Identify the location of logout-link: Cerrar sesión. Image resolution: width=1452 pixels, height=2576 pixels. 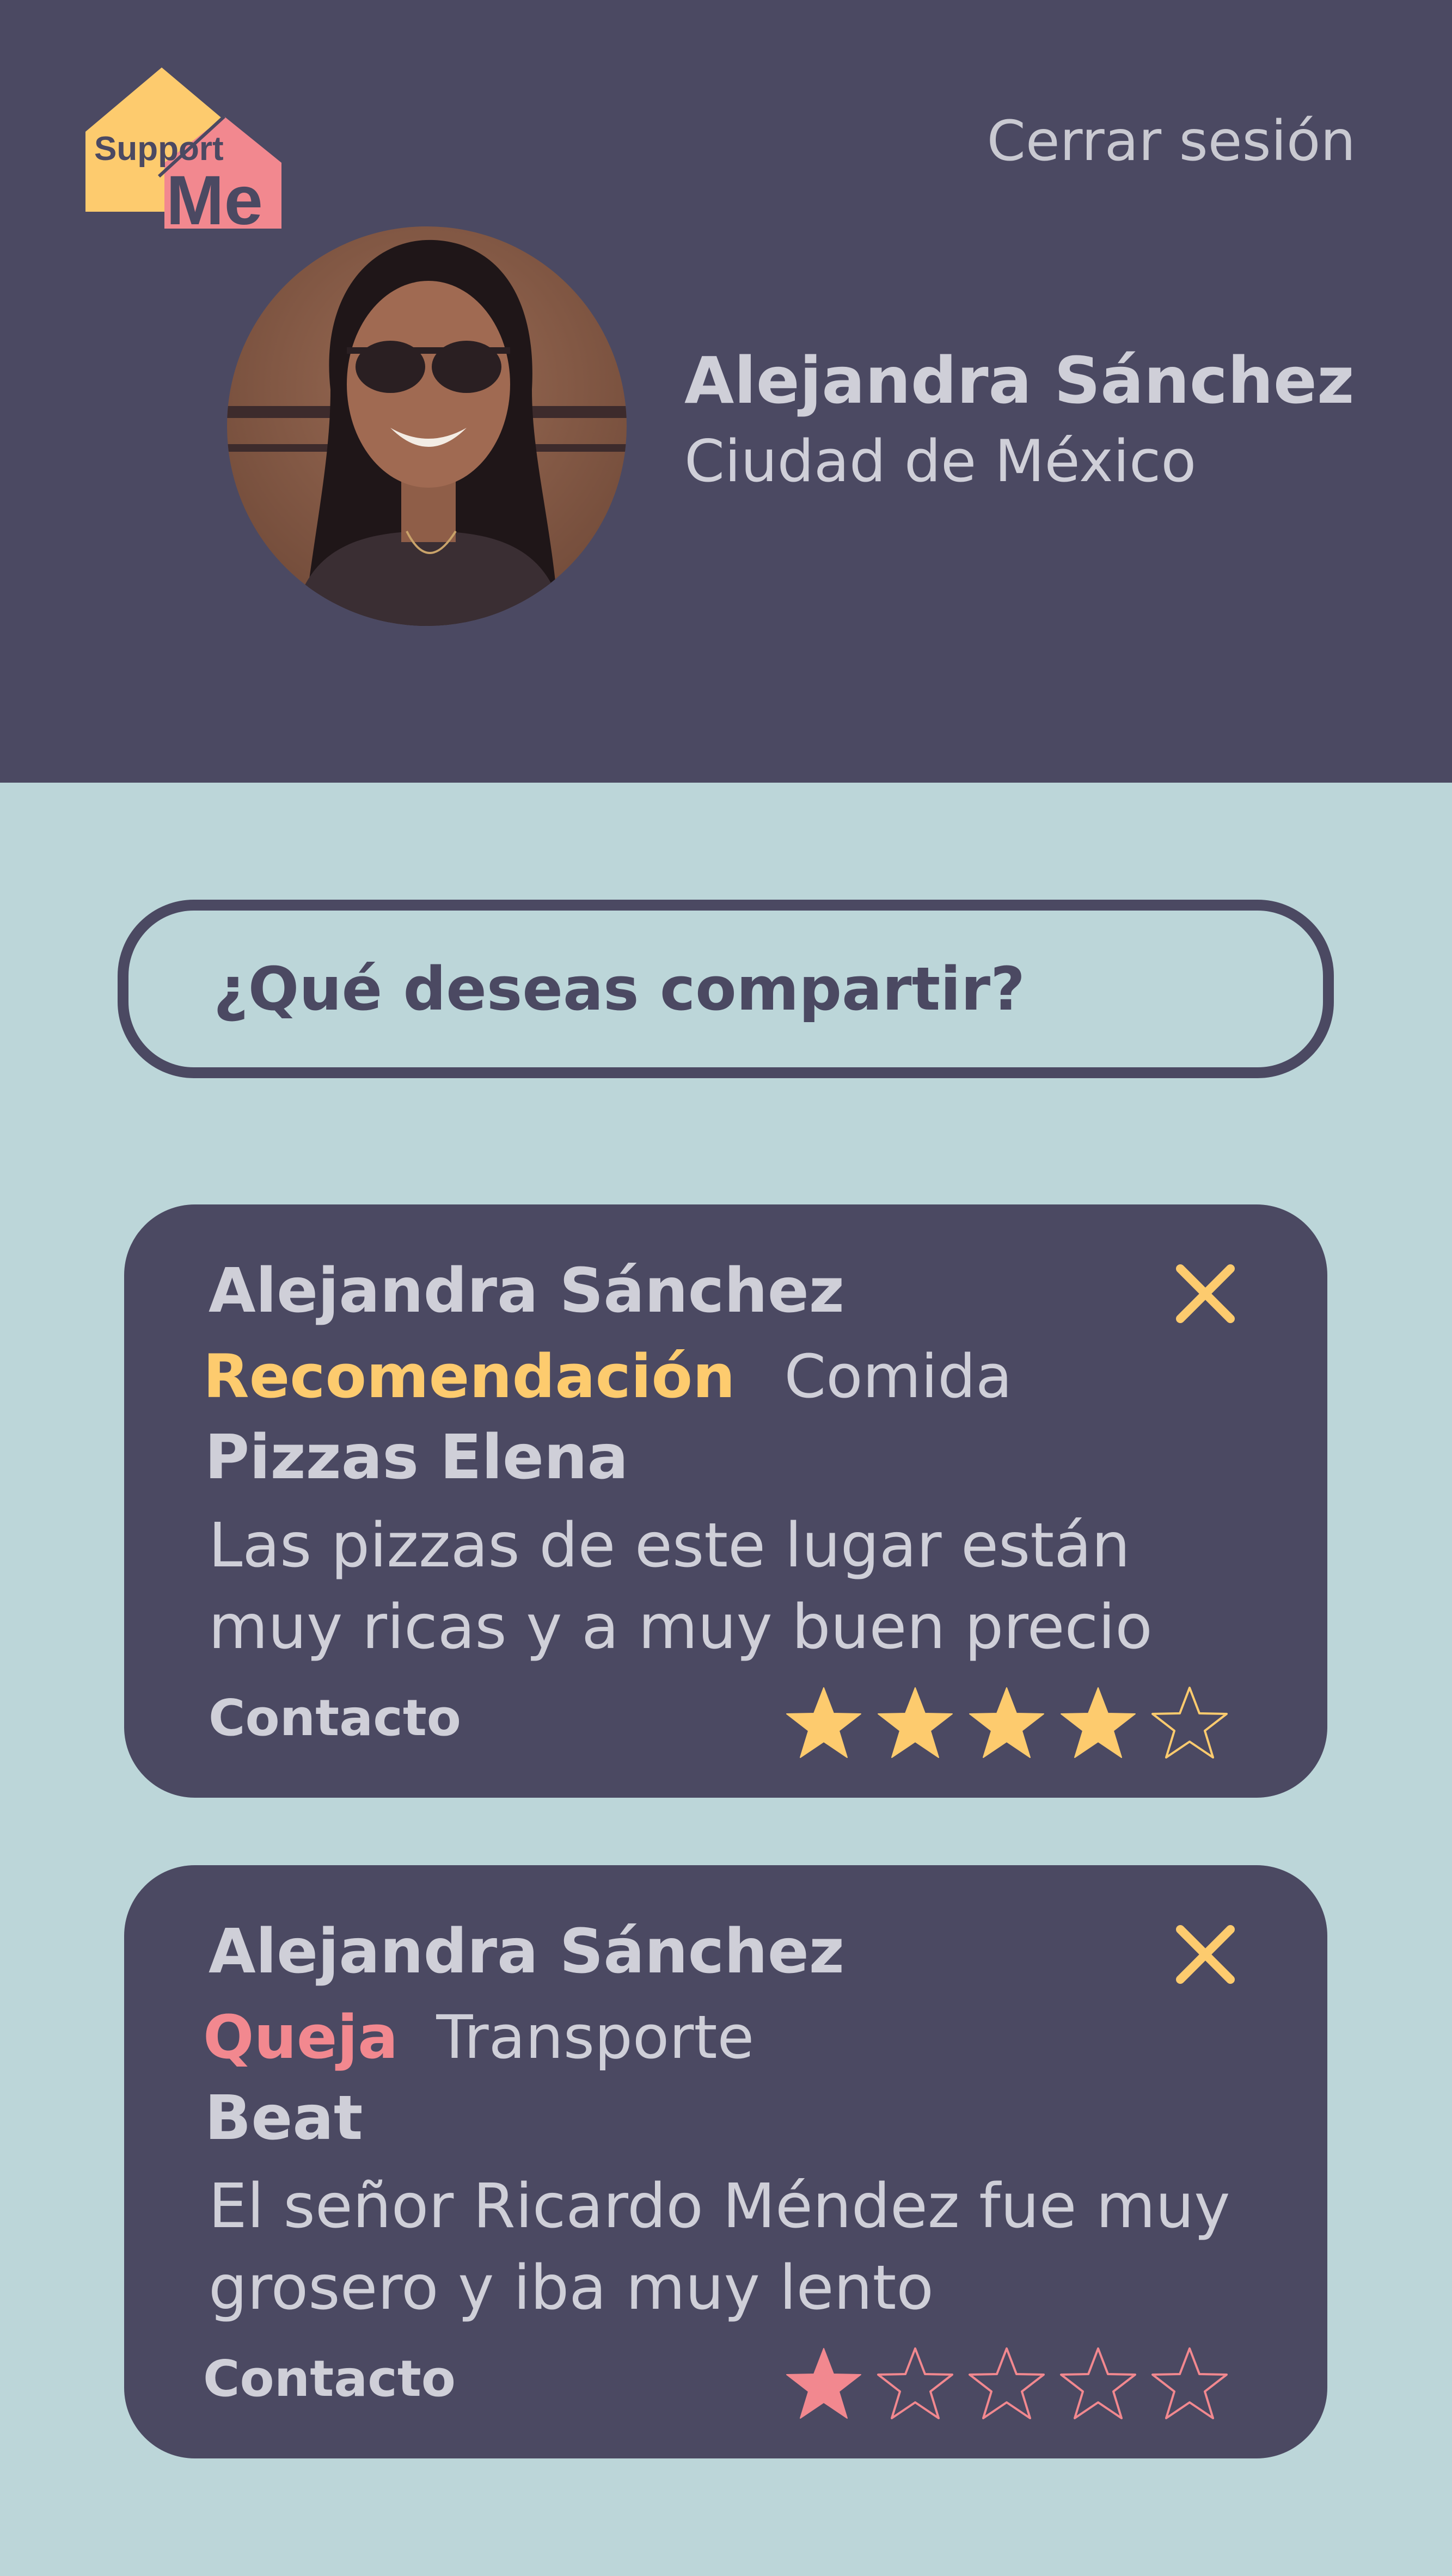
(1171, 141).